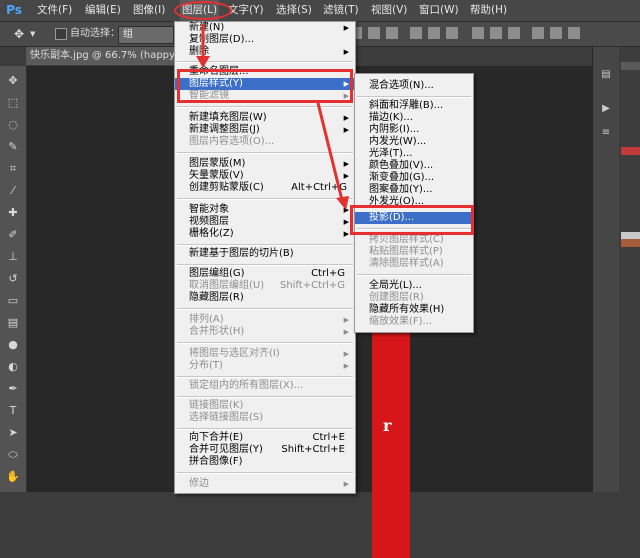  I want to click on arrow-line-diagonal, so click(330, 151).